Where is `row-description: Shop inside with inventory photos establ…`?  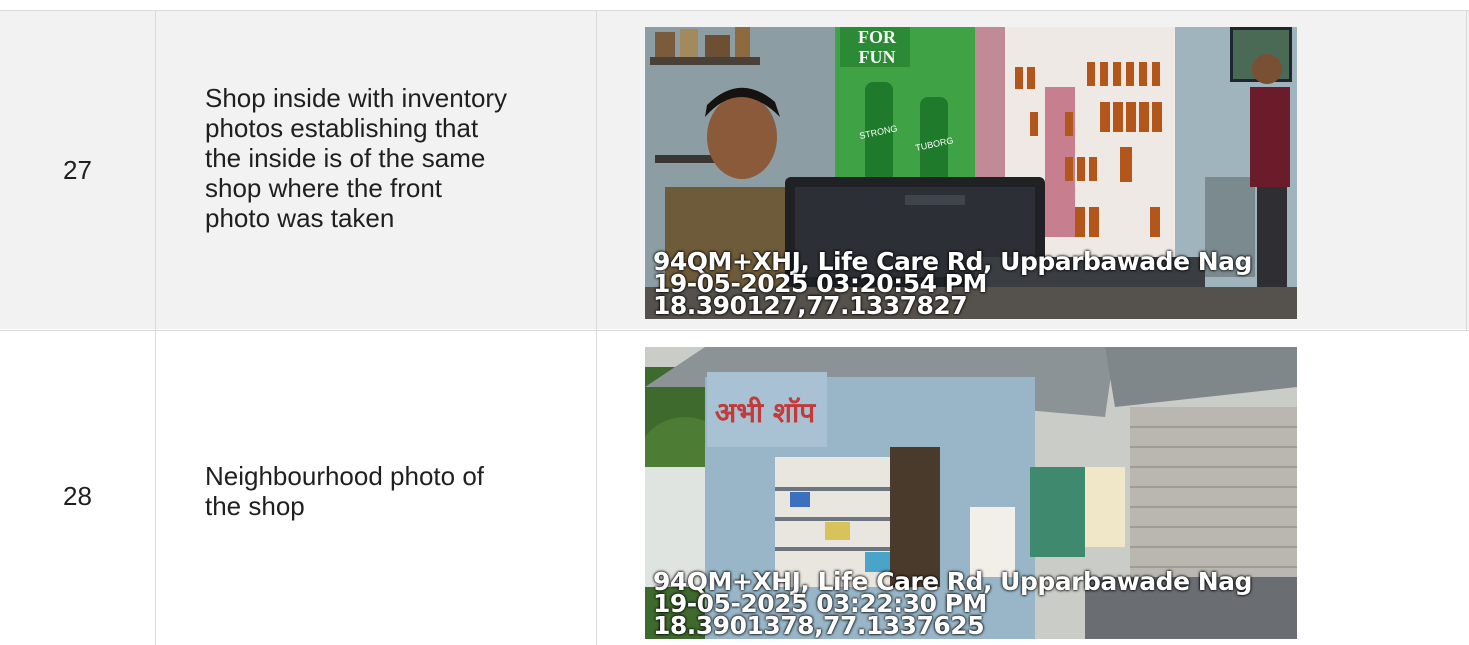 row-description: Shop inside with inventory photos establ… is located at coordinates (395, 158).